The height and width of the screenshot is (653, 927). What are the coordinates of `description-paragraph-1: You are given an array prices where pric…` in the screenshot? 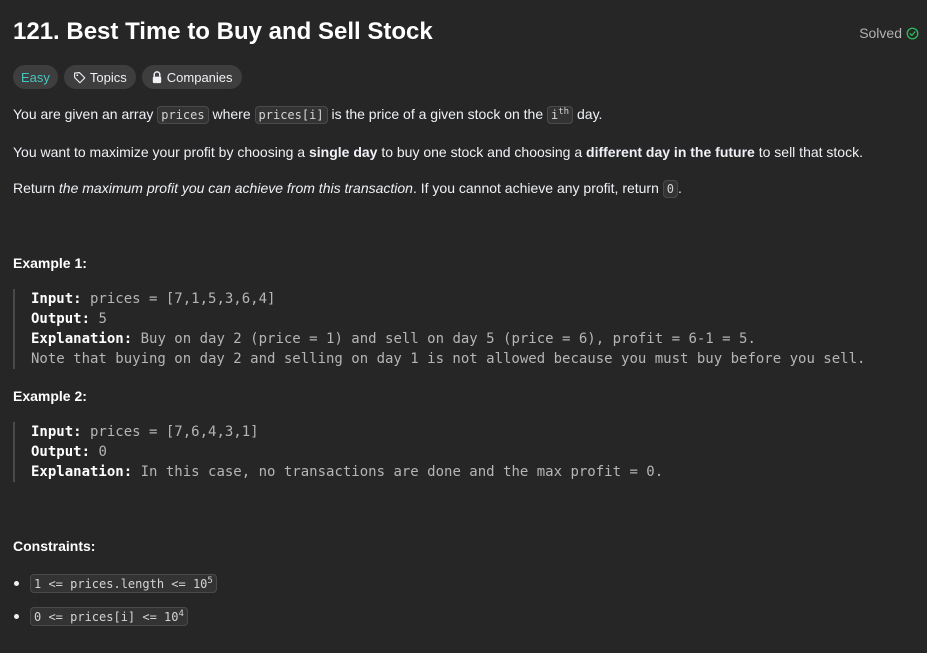 It's located at (308, 115).